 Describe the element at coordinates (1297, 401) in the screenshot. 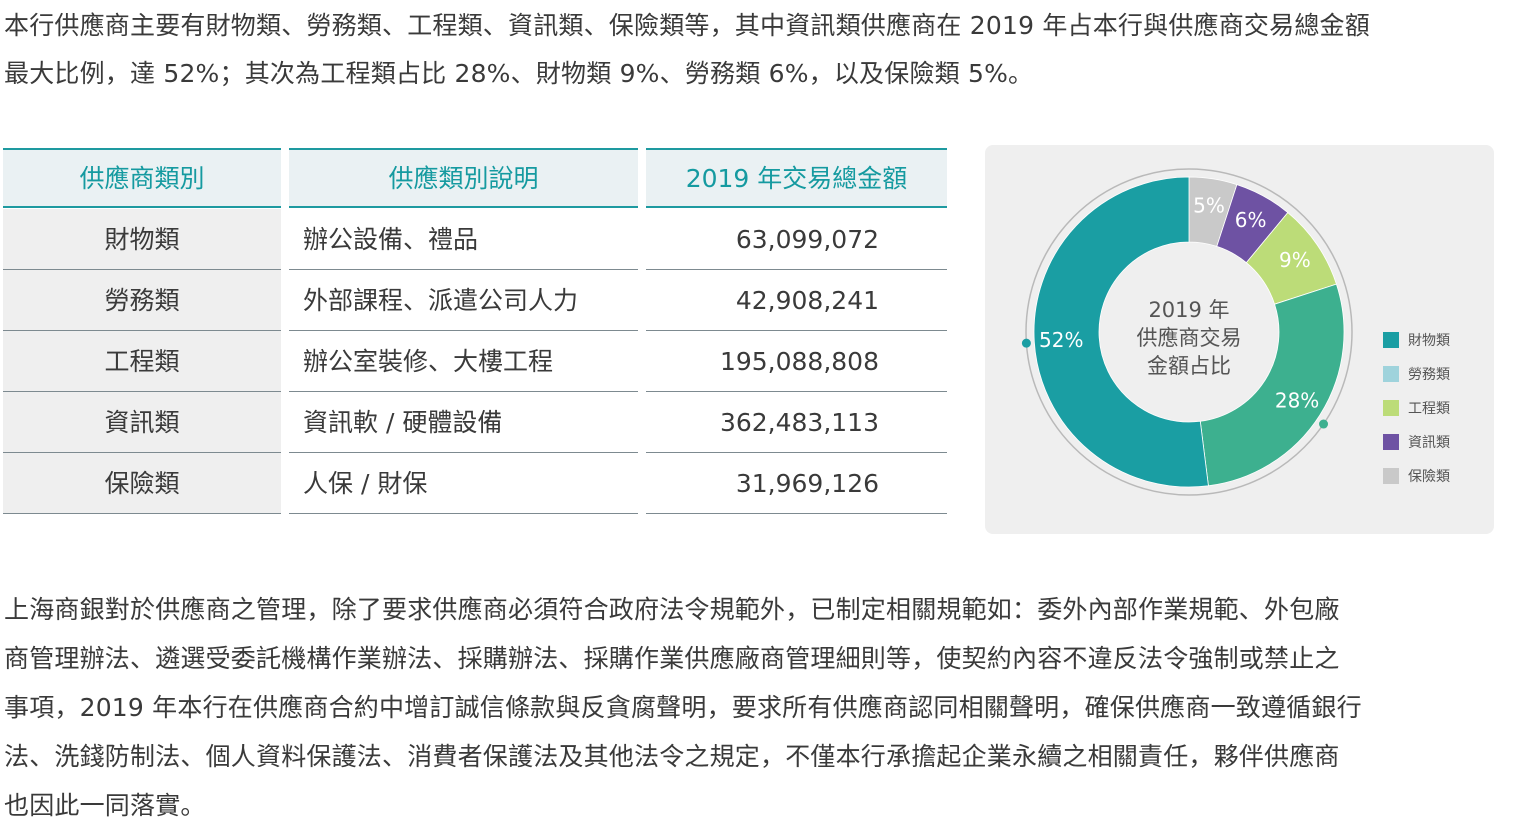

I see `slice-percent-label: 28%` at that location.